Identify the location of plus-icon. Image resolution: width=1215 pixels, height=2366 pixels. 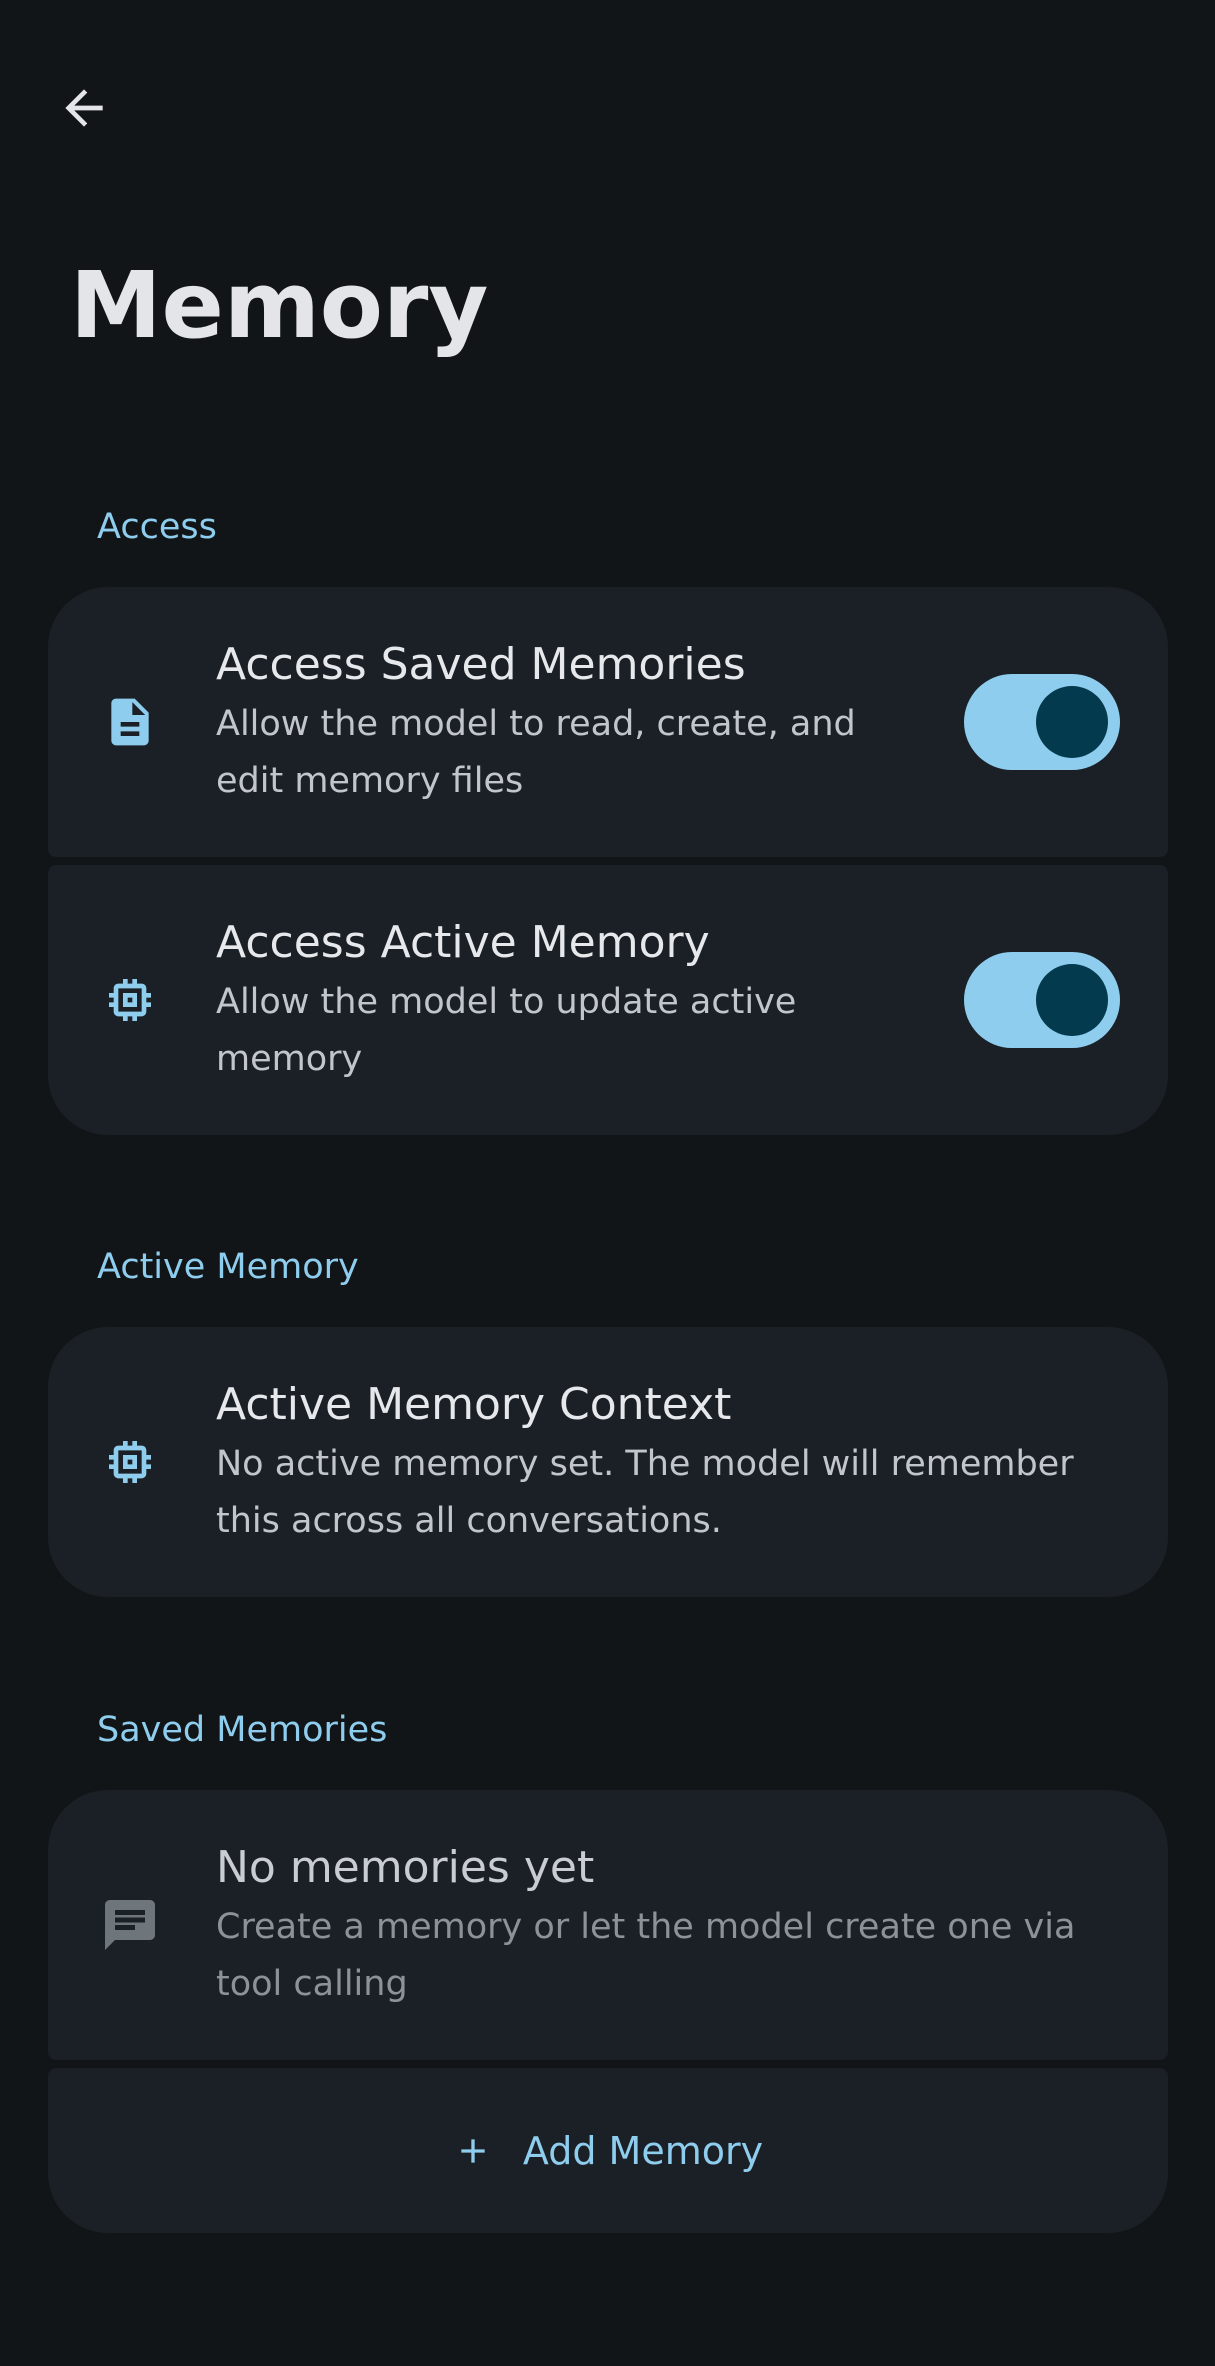
(473, 2150).